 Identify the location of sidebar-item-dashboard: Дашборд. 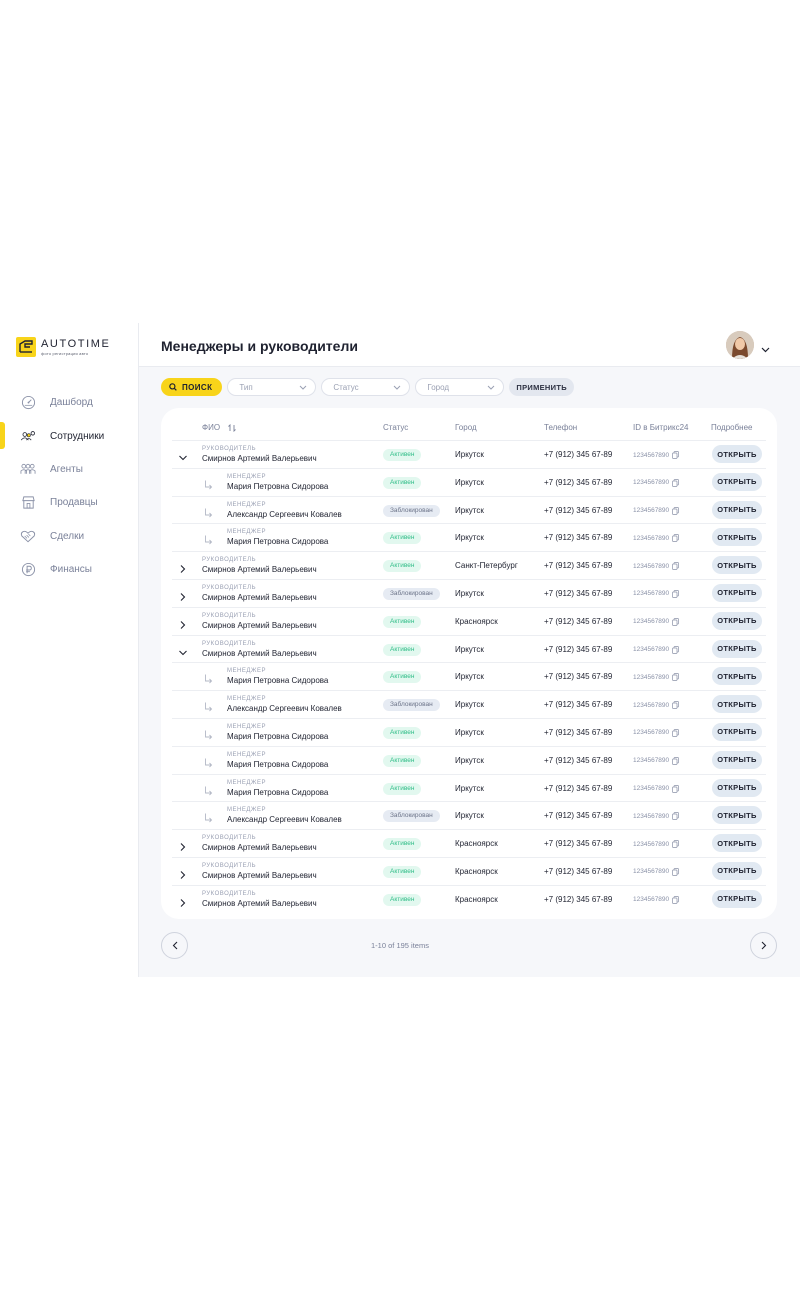
(69, 402).